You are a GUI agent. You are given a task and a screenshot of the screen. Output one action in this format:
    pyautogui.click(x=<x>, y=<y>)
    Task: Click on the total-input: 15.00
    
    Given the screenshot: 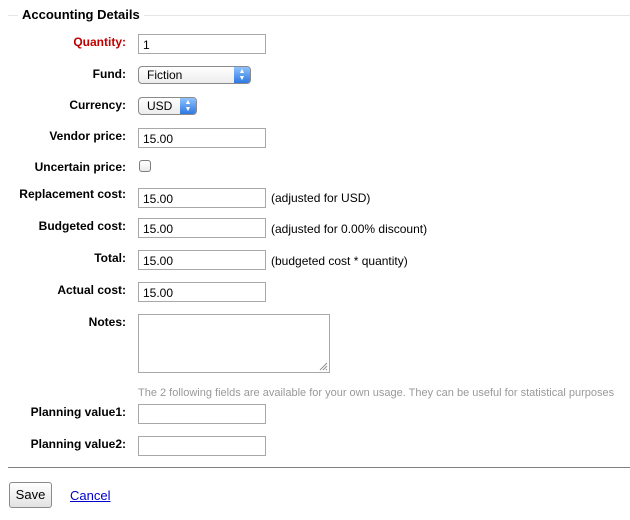 What is the action you would take?
    pyautogui.click(x=202, y=260)
    